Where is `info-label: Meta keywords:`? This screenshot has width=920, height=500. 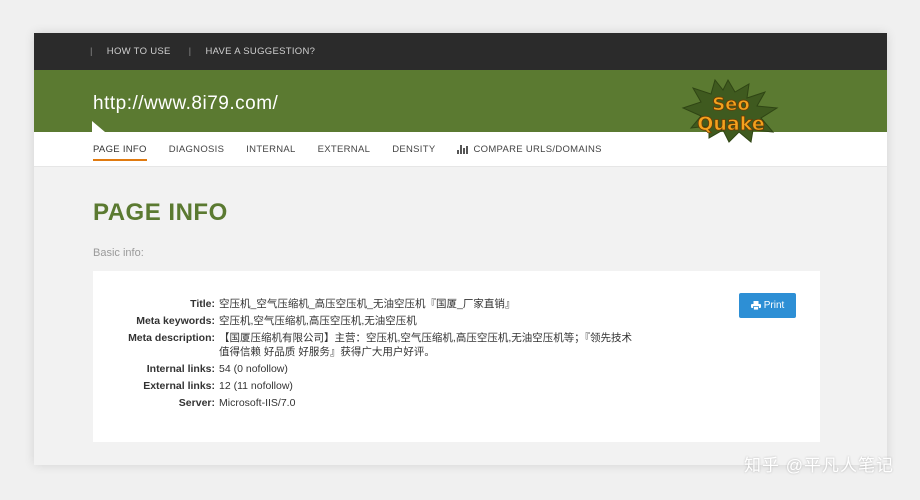 info-label: Meta keywords: is located at coordinates (175, 321).